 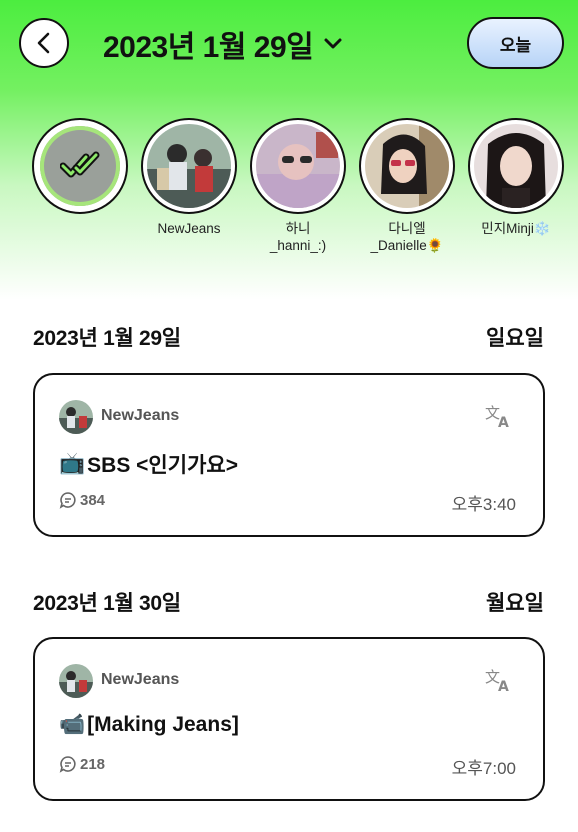 What do you see at coordinates (515, 603) in the screenshot?
I see `section-weekday: 월요일` at bounding box center [515, 603].